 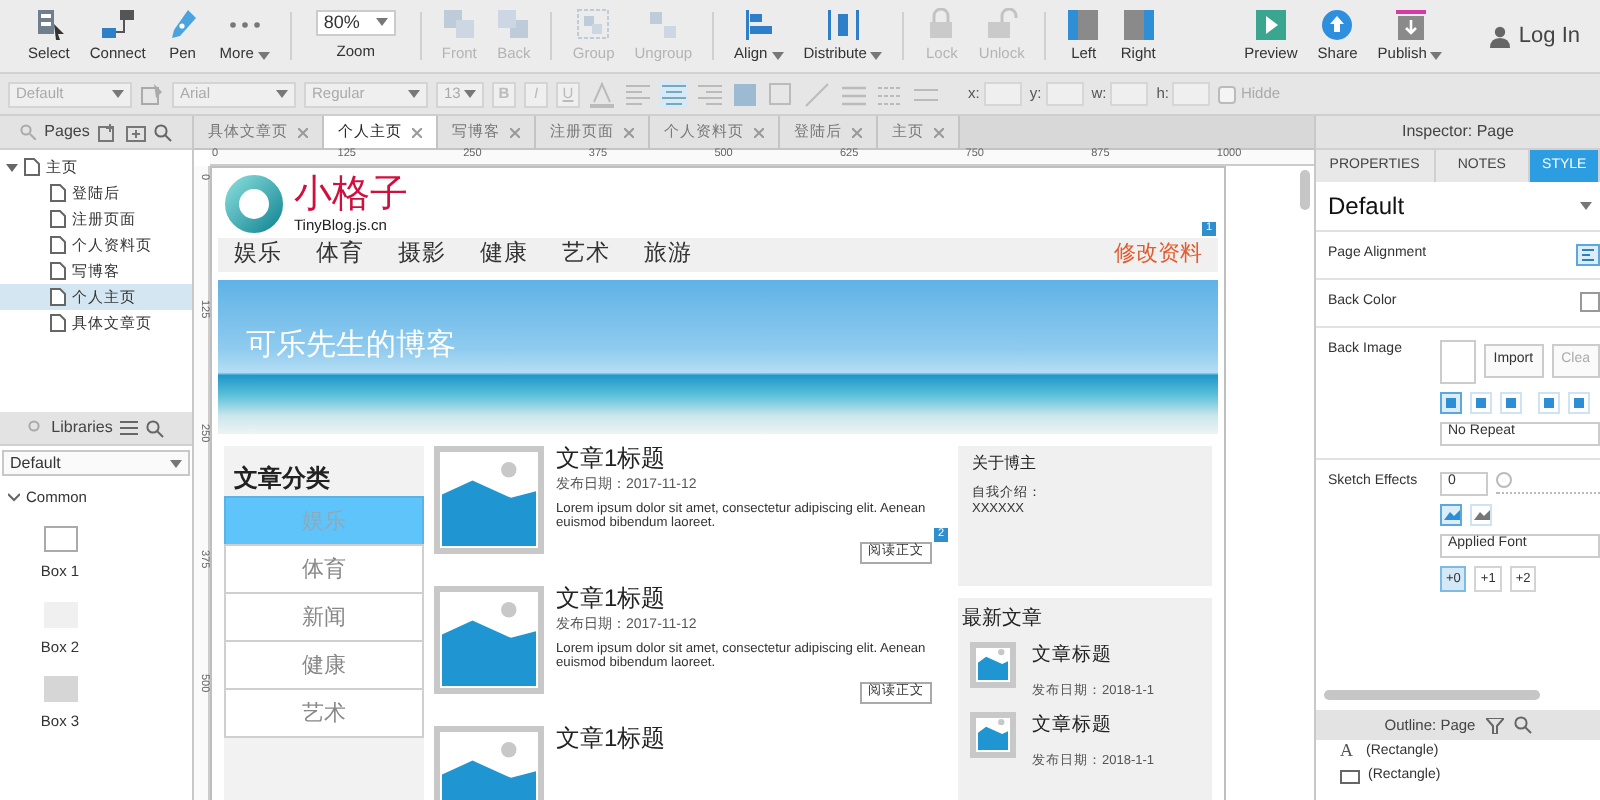 I want to click on distribute-icon, so click(x=843, y=25).